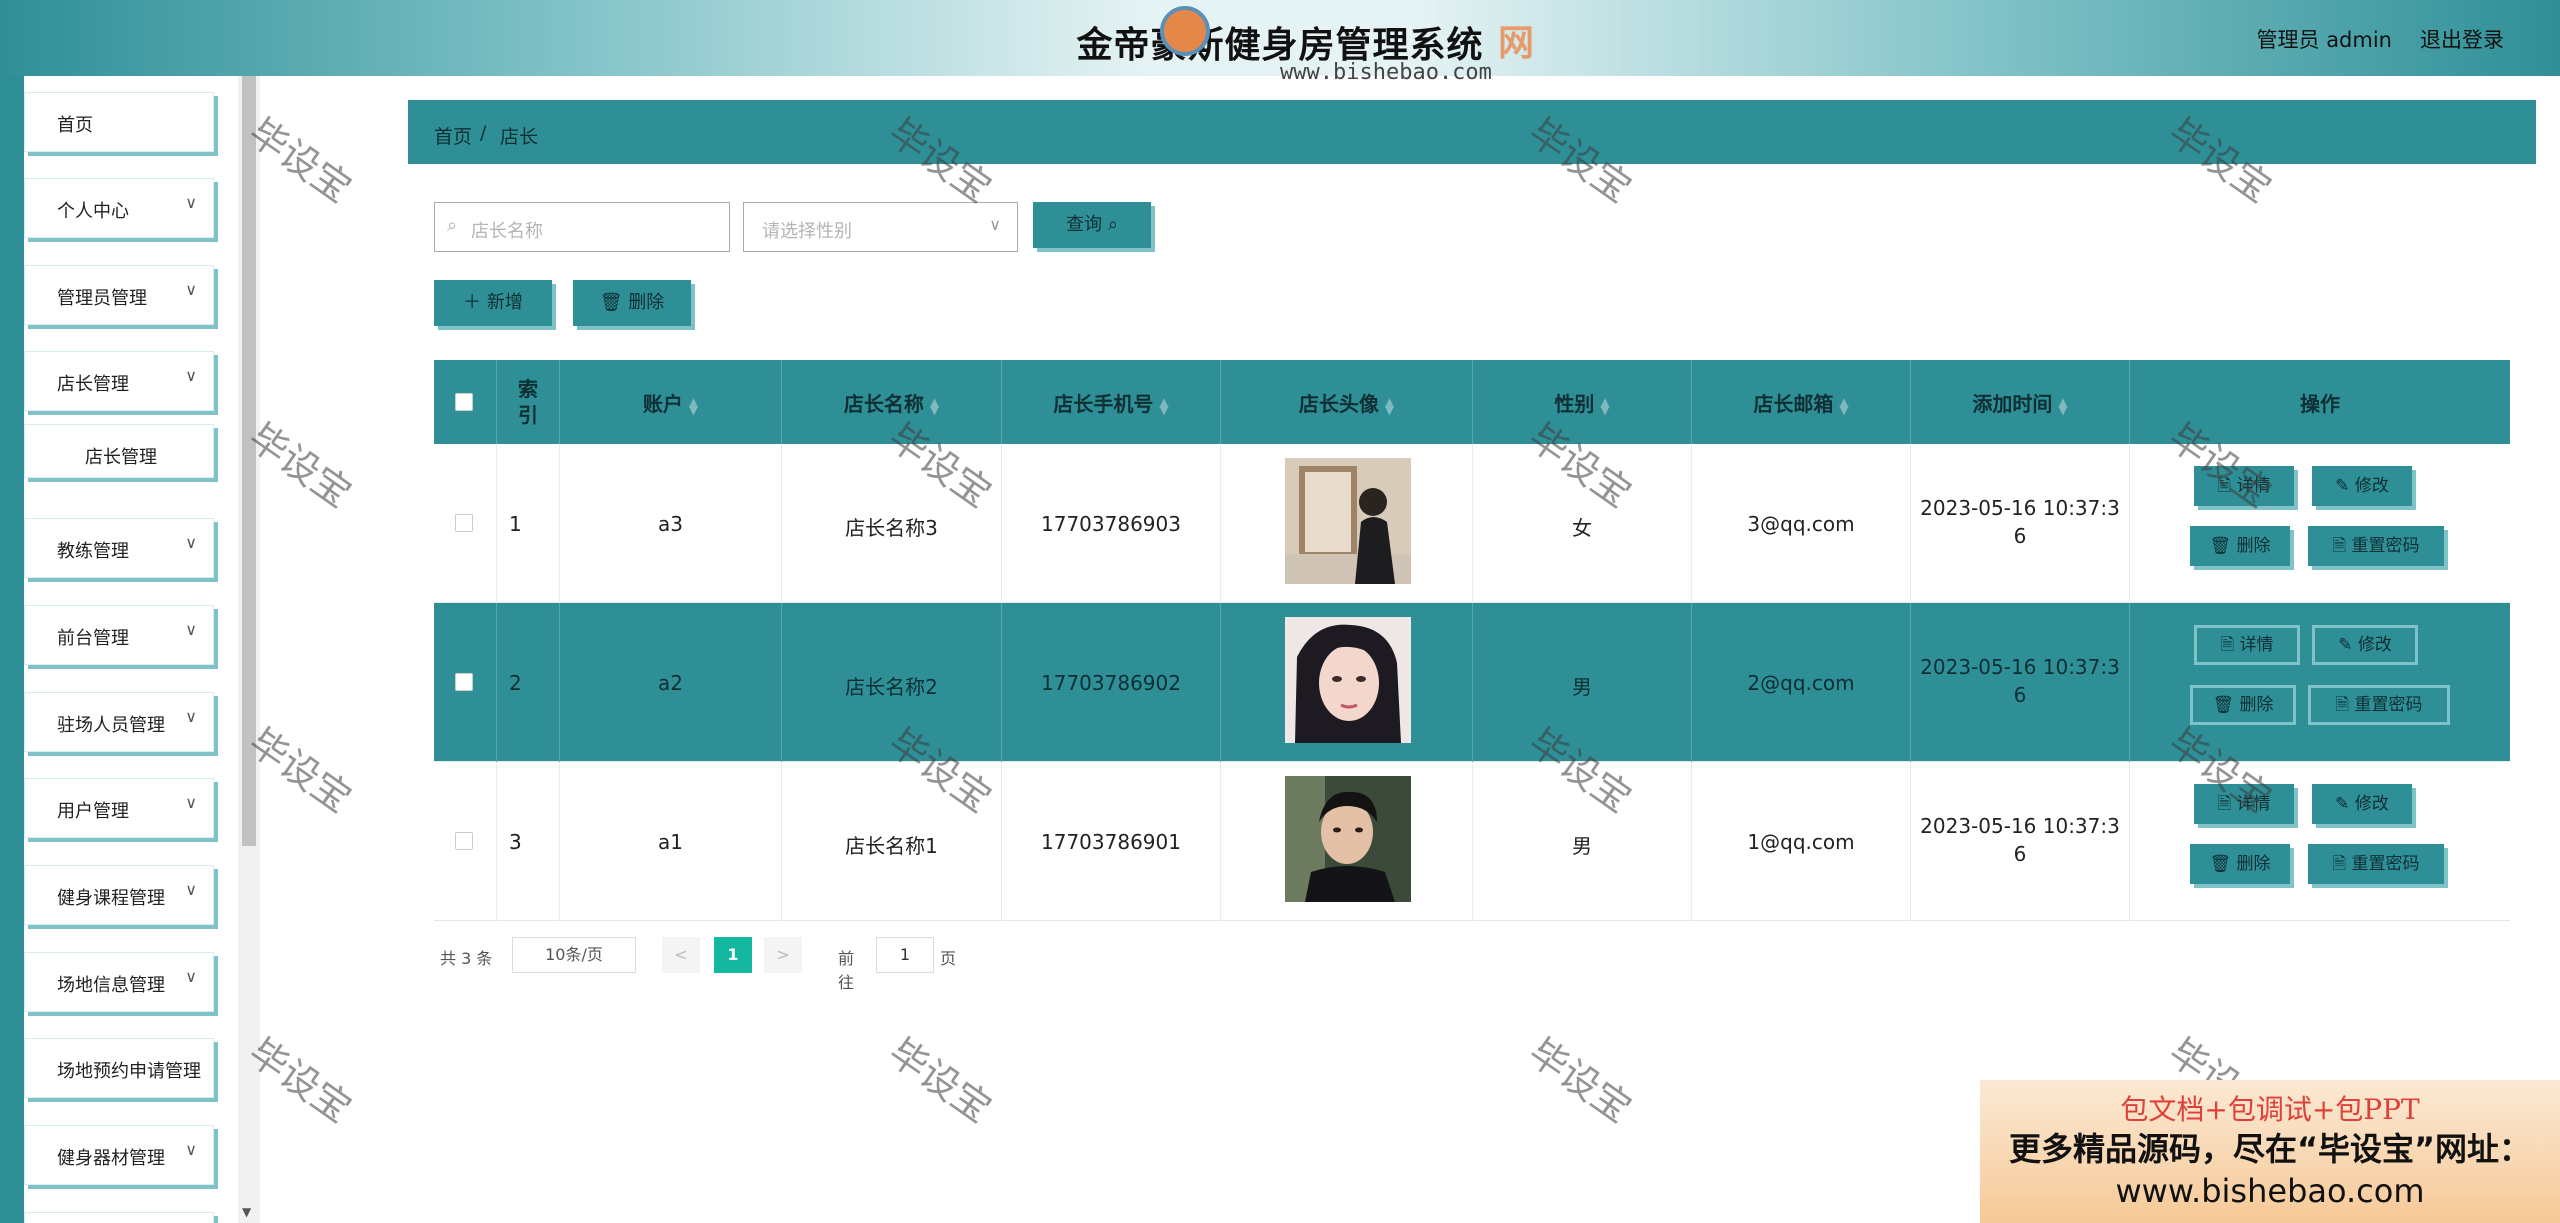 This screenshot has width=2560, height=1223. I want to click on watermark-logo: 网 www.bishebao.com, so click(1353, 50).